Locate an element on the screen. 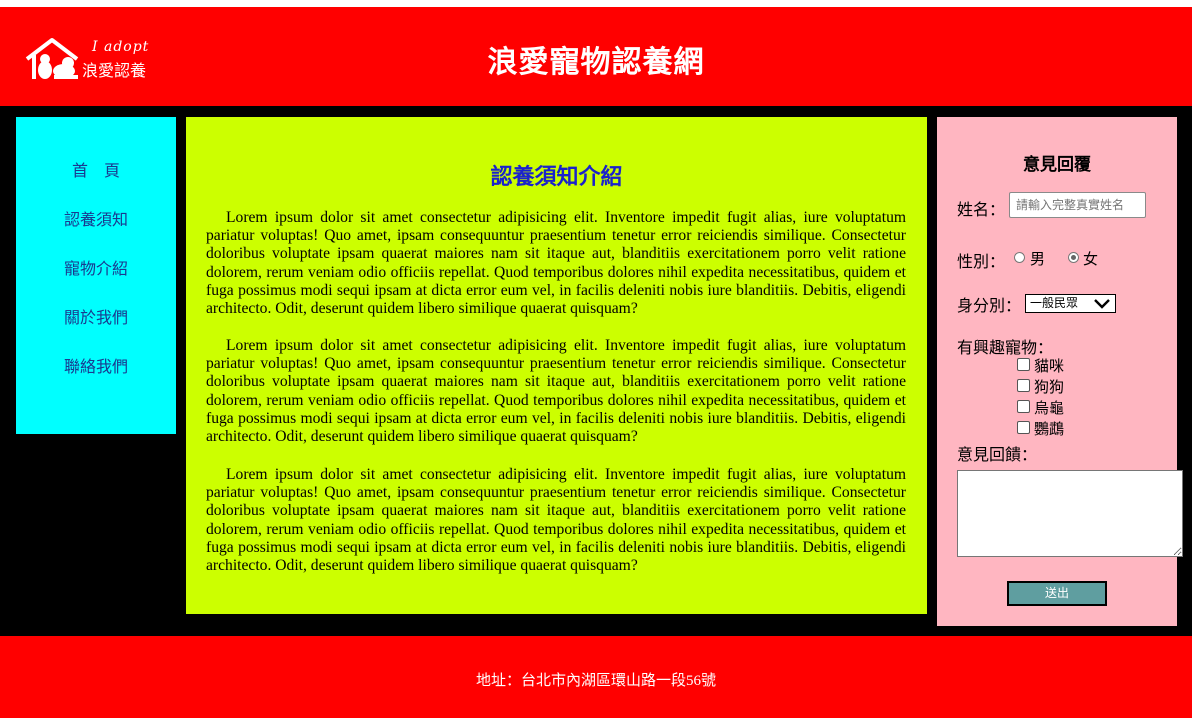 Image resolution: width=1192 pixels, height=718 pixels. gender-radio-female is located at coordinates (1073, 257).